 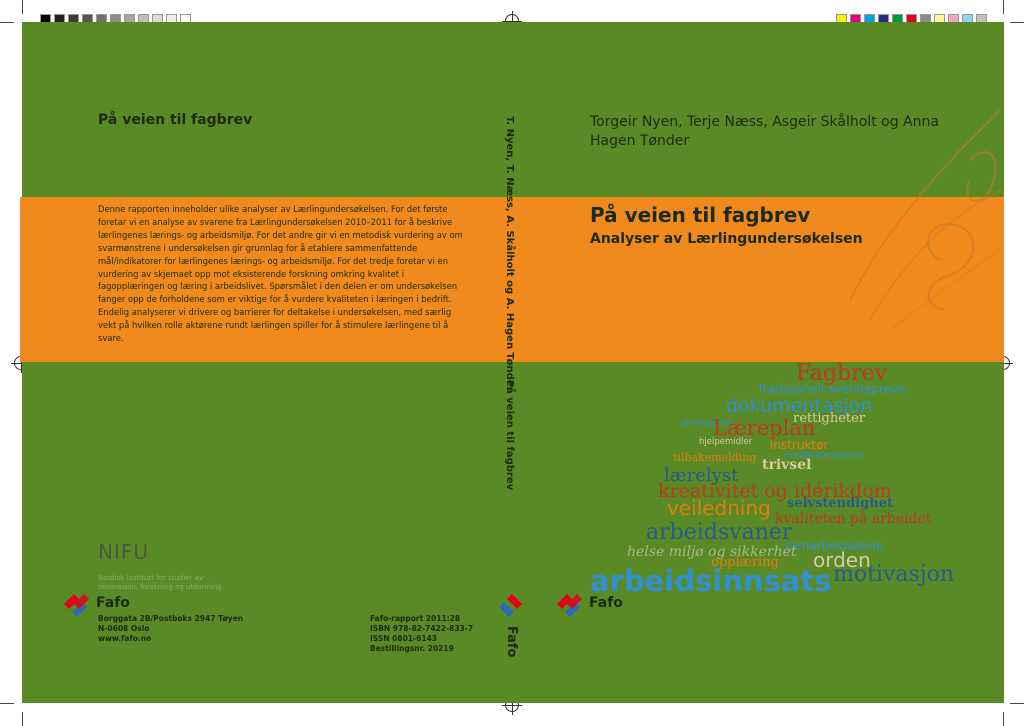 What do you see at coordinates (831, 389) in the screenshot?
I see `word-tradisjonell-svenneprove: Tradisjonell svenneprøve` at bounding box center [831, 389].